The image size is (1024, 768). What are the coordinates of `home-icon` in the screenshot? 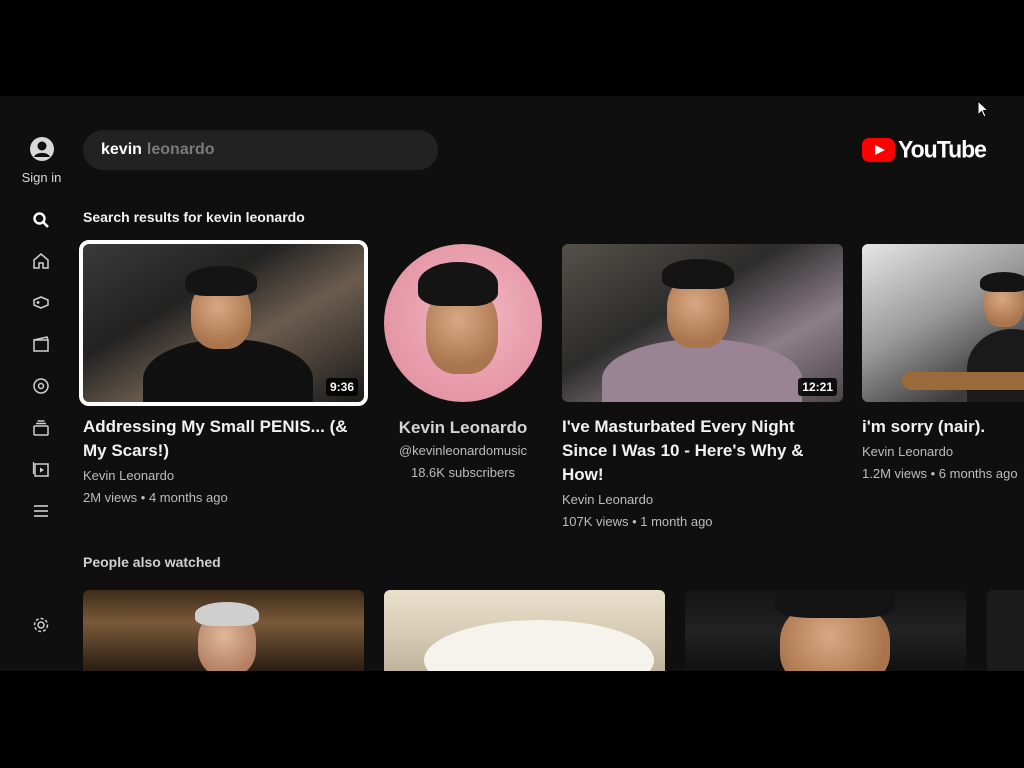 It's located at (41, 261).